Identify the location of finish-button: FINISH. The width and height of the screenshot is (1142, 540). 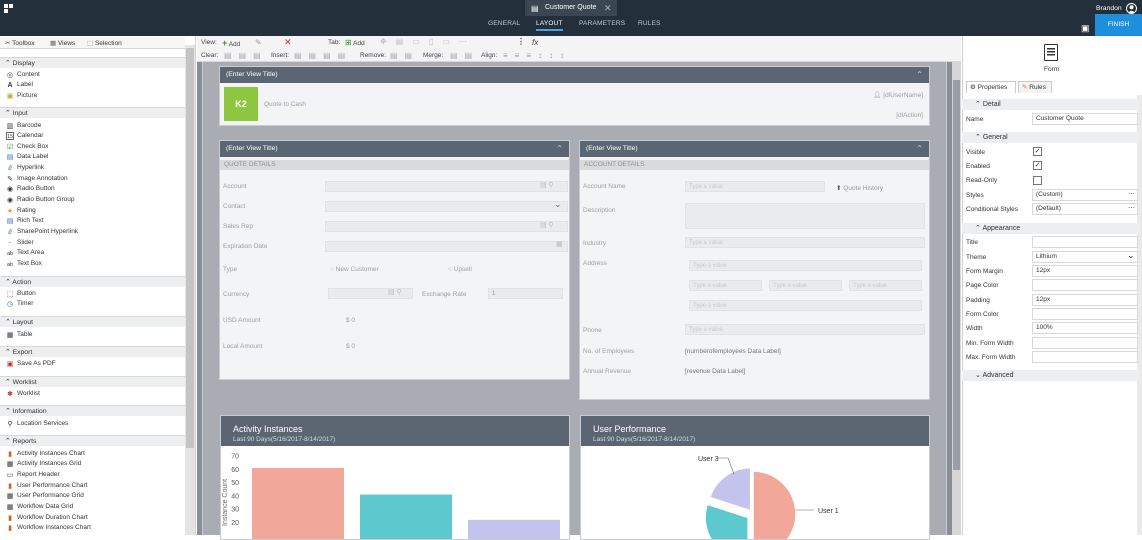
(1118, 25).